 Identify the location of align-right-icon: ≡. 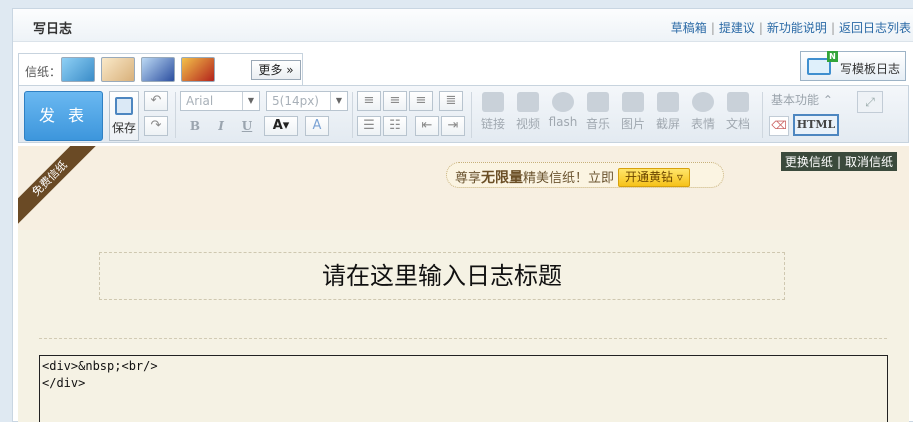
(421, 101).